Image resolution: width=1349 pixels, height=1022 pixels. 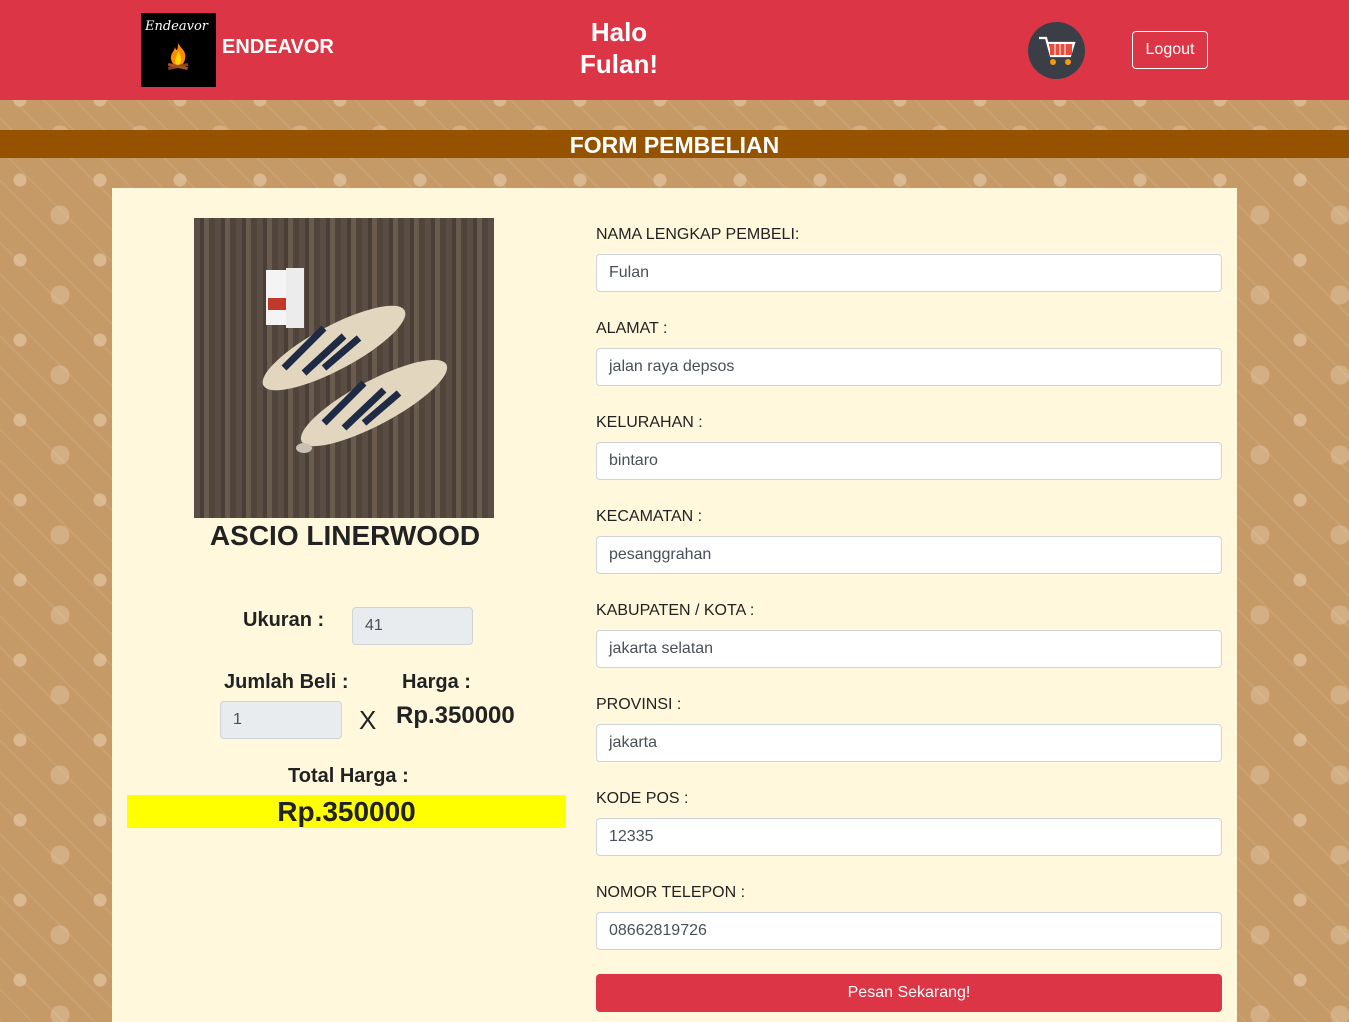 I want to click on total-label: Total Harga :, so click(x=348, y=776).